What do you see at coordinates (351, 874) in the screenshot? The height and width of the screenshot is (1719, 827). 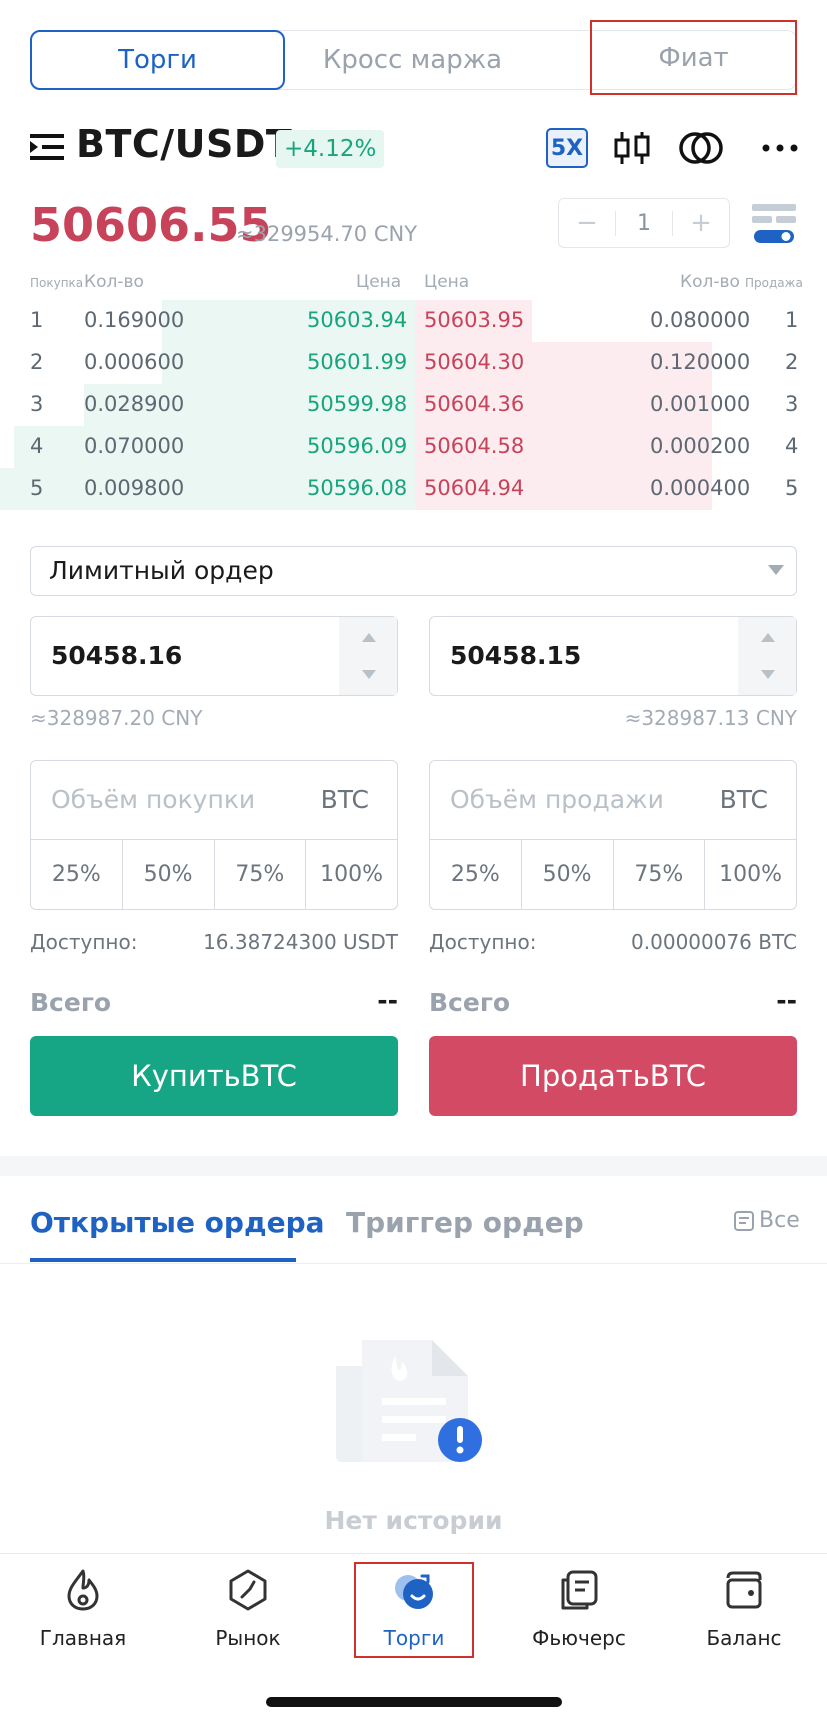 I see `buy-pct-100: 100%` at bounding box center [351, 874].